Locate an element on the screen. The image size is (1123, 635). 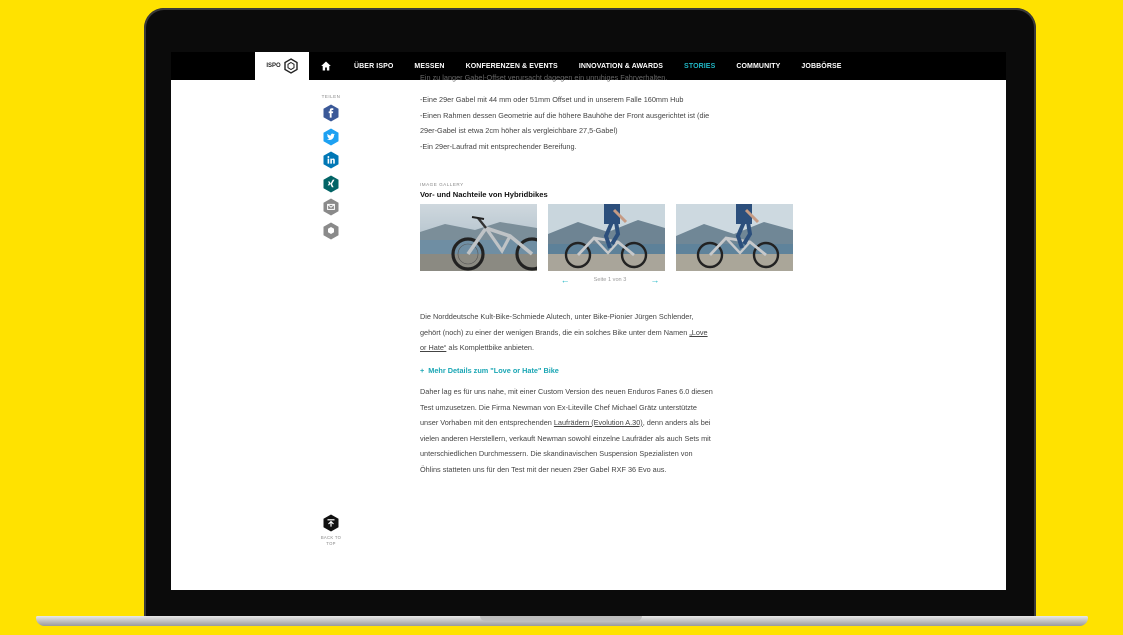
more-details-link: + Mehr Details zum "Love or Hate" Bike is located at coordinates (610, 371).